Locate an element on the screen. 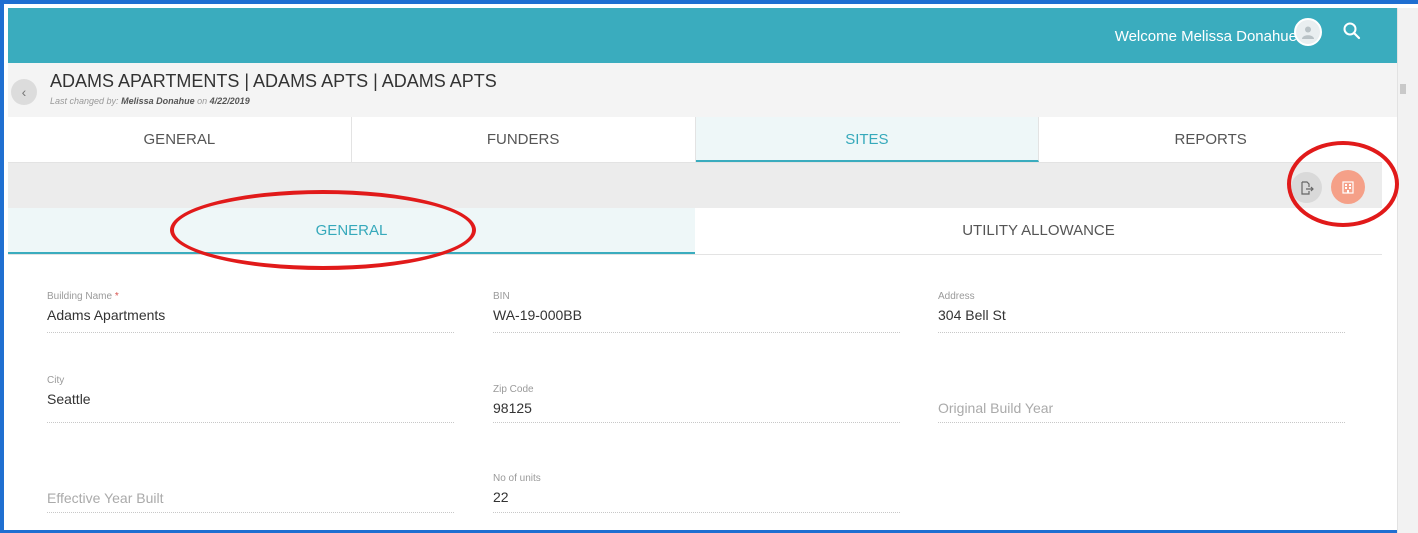  tab-sites: SITES is located at coordinates (867, 139).